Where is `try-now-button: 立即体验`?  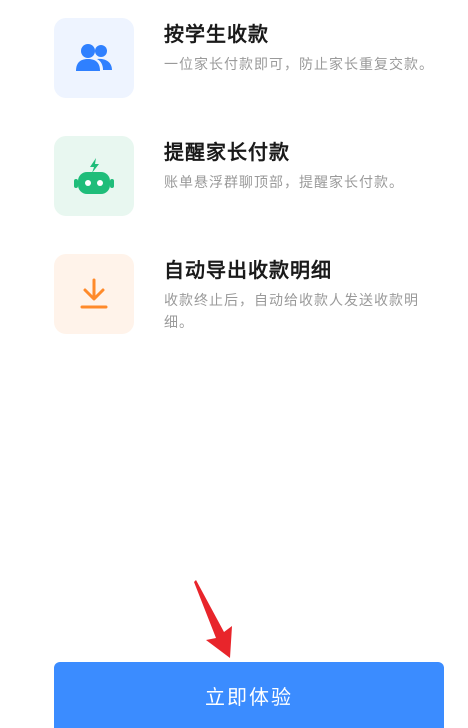
try-now-button: 立即体验 is located at coordinates (249, 695).